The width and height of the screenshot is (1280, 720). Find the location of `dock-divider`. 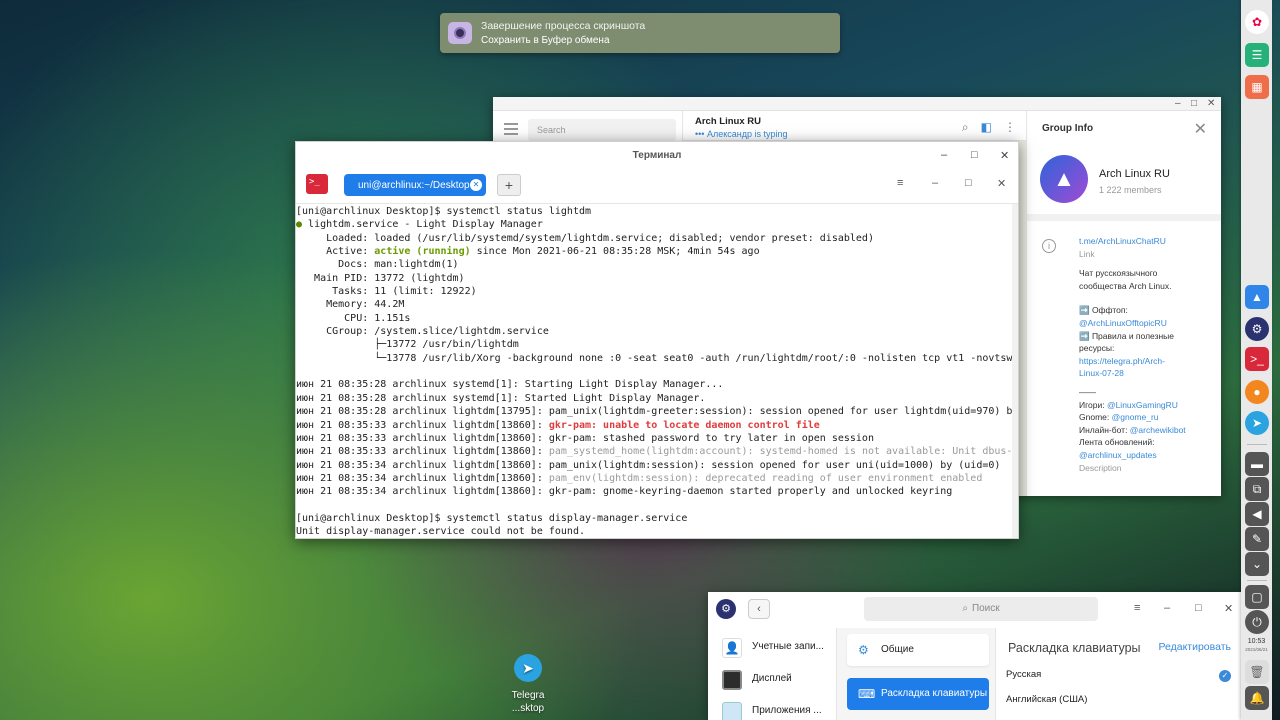

dock-divider is located at coordinates (1257, 444).